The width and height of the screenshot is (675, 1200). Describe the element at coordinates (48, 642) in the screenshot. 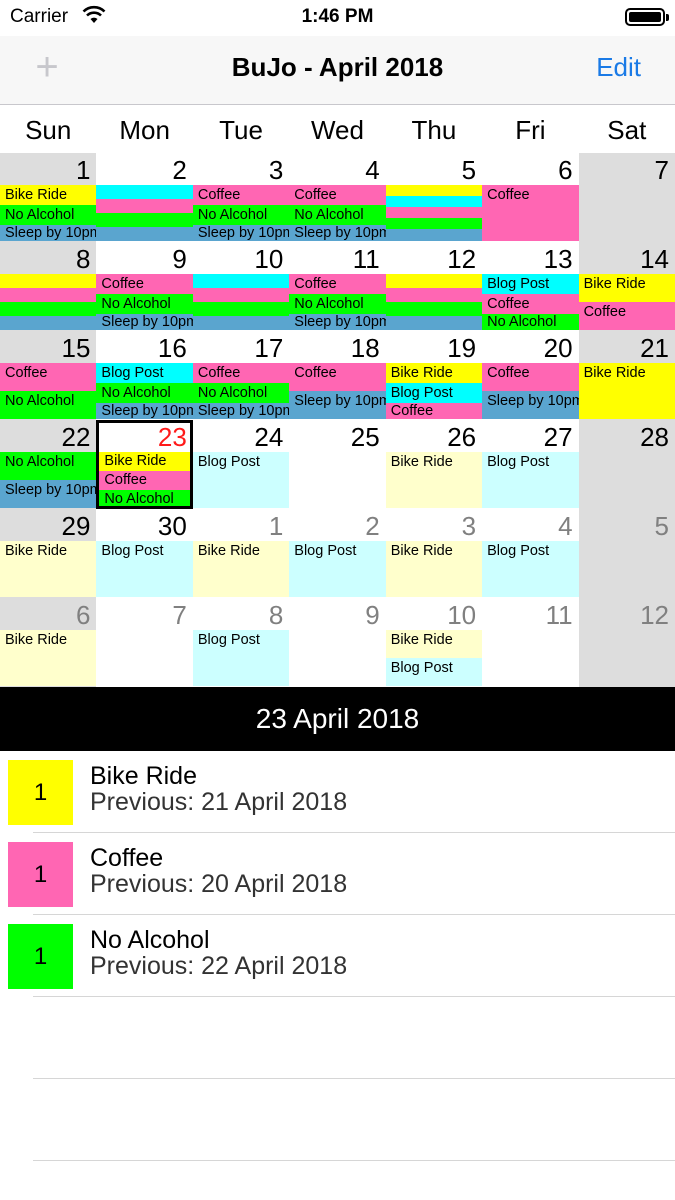

I see `calendar-day: Bike Ride 6` at that location.